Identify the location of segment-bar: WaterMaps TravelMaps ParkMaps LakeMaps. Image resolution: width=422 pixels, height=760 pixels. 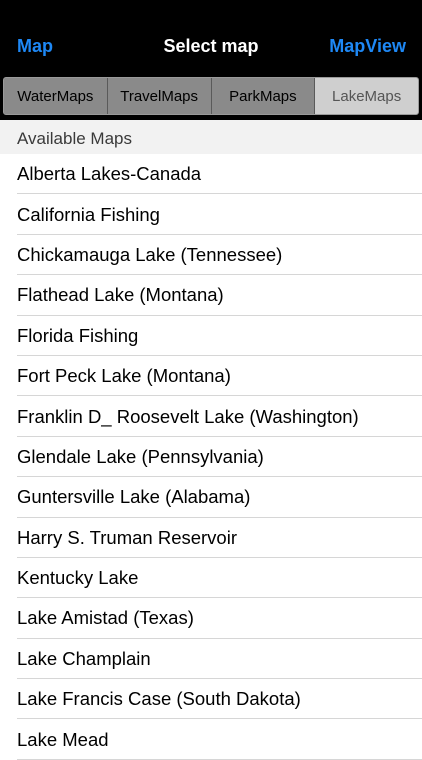
(211, 97).